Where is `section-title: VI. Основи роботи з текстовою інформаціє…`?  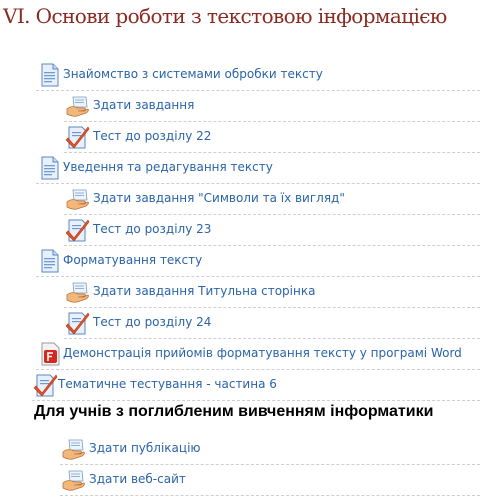 section-title: VI. Основи роботи з текстовою інформаціє… is located at coordinates (225, 16).